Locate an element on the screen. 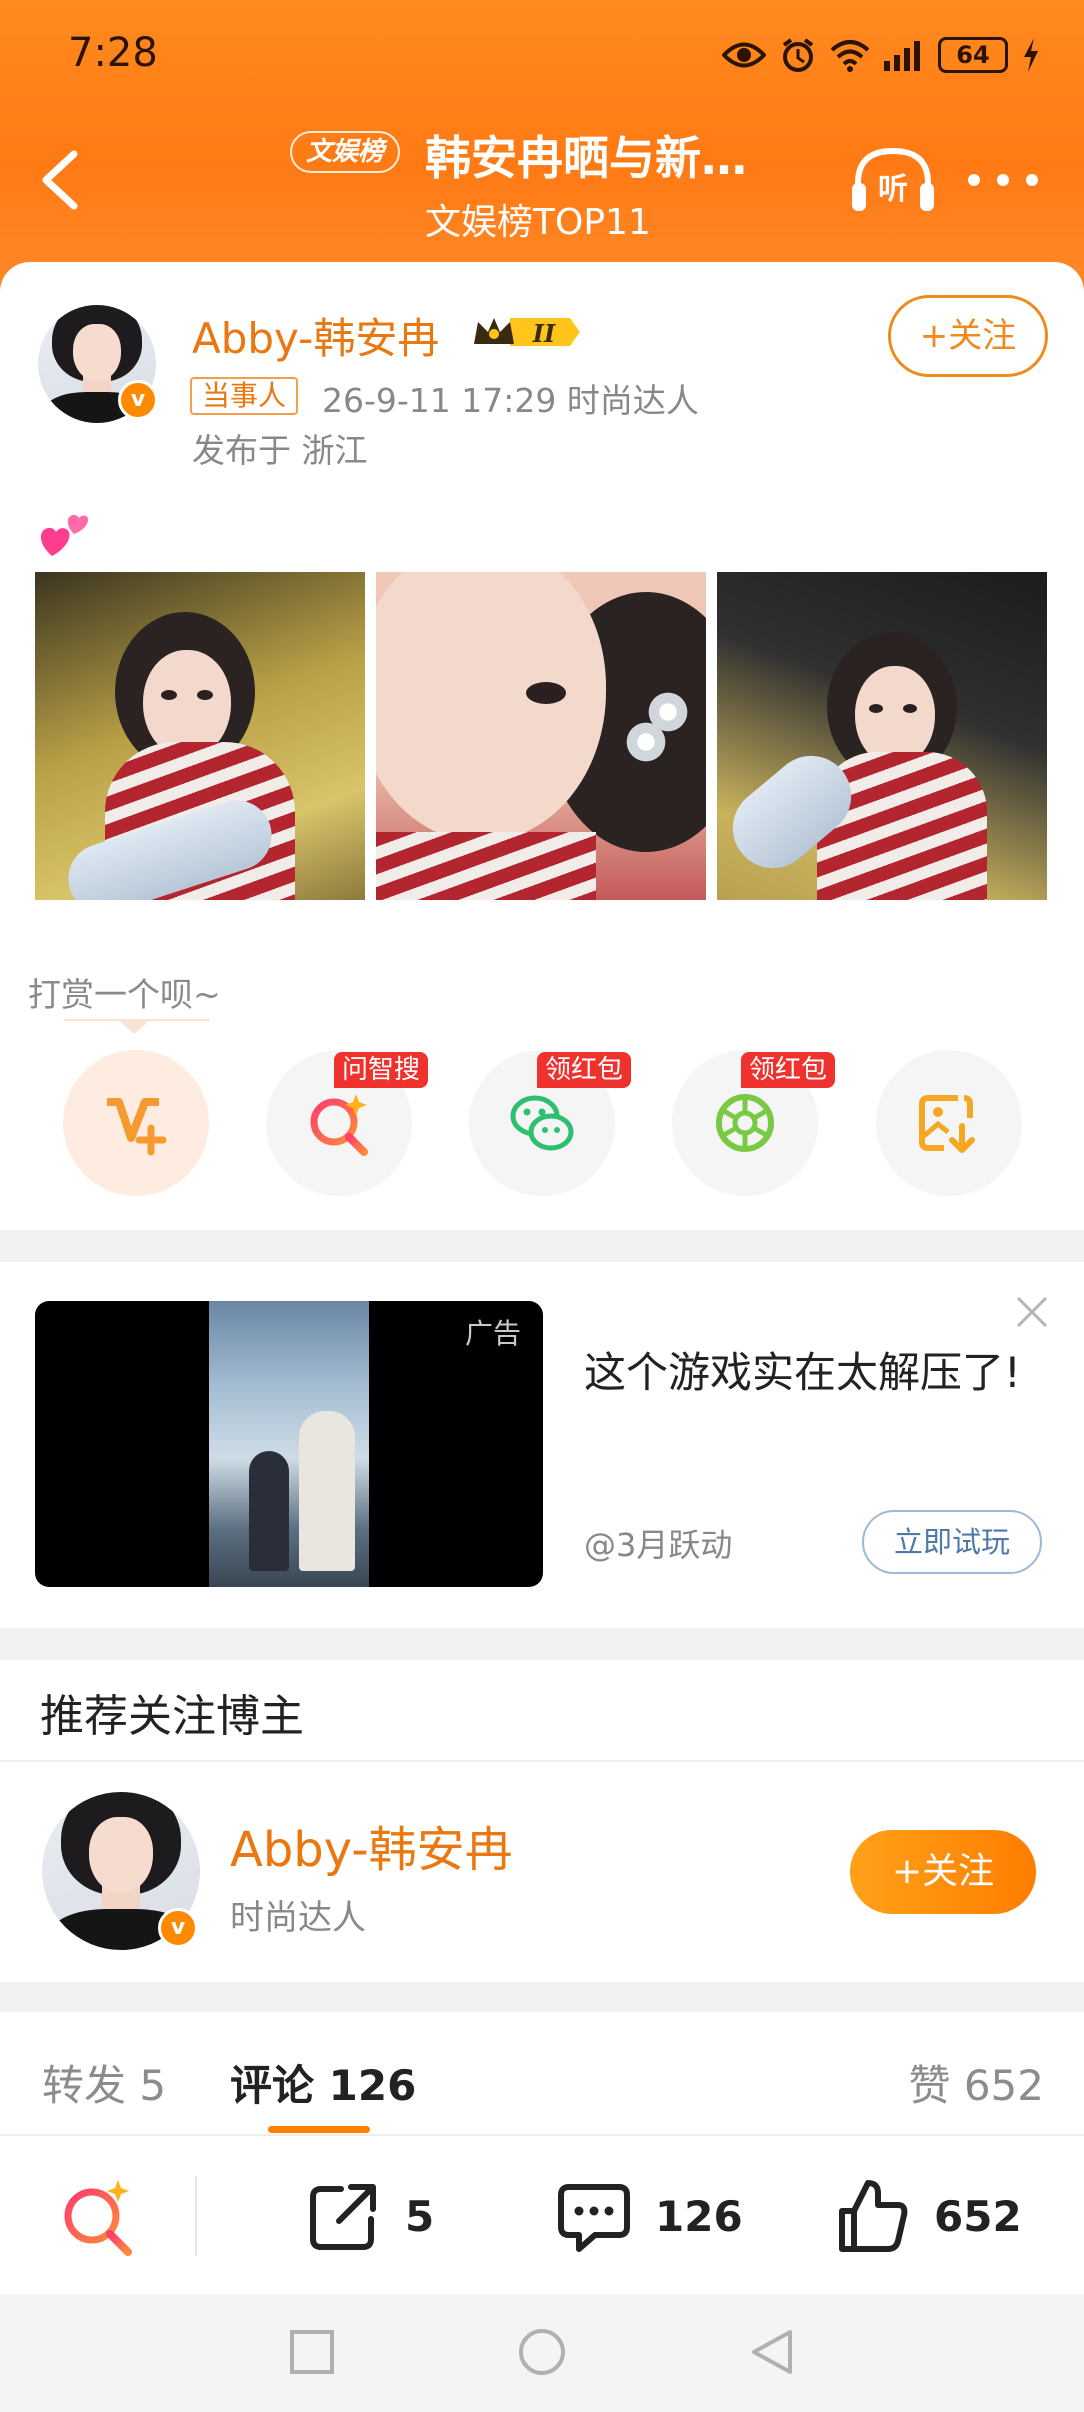 The image size is (1084, 2412). battery-level: 64 is located at coordinates (973, 55).